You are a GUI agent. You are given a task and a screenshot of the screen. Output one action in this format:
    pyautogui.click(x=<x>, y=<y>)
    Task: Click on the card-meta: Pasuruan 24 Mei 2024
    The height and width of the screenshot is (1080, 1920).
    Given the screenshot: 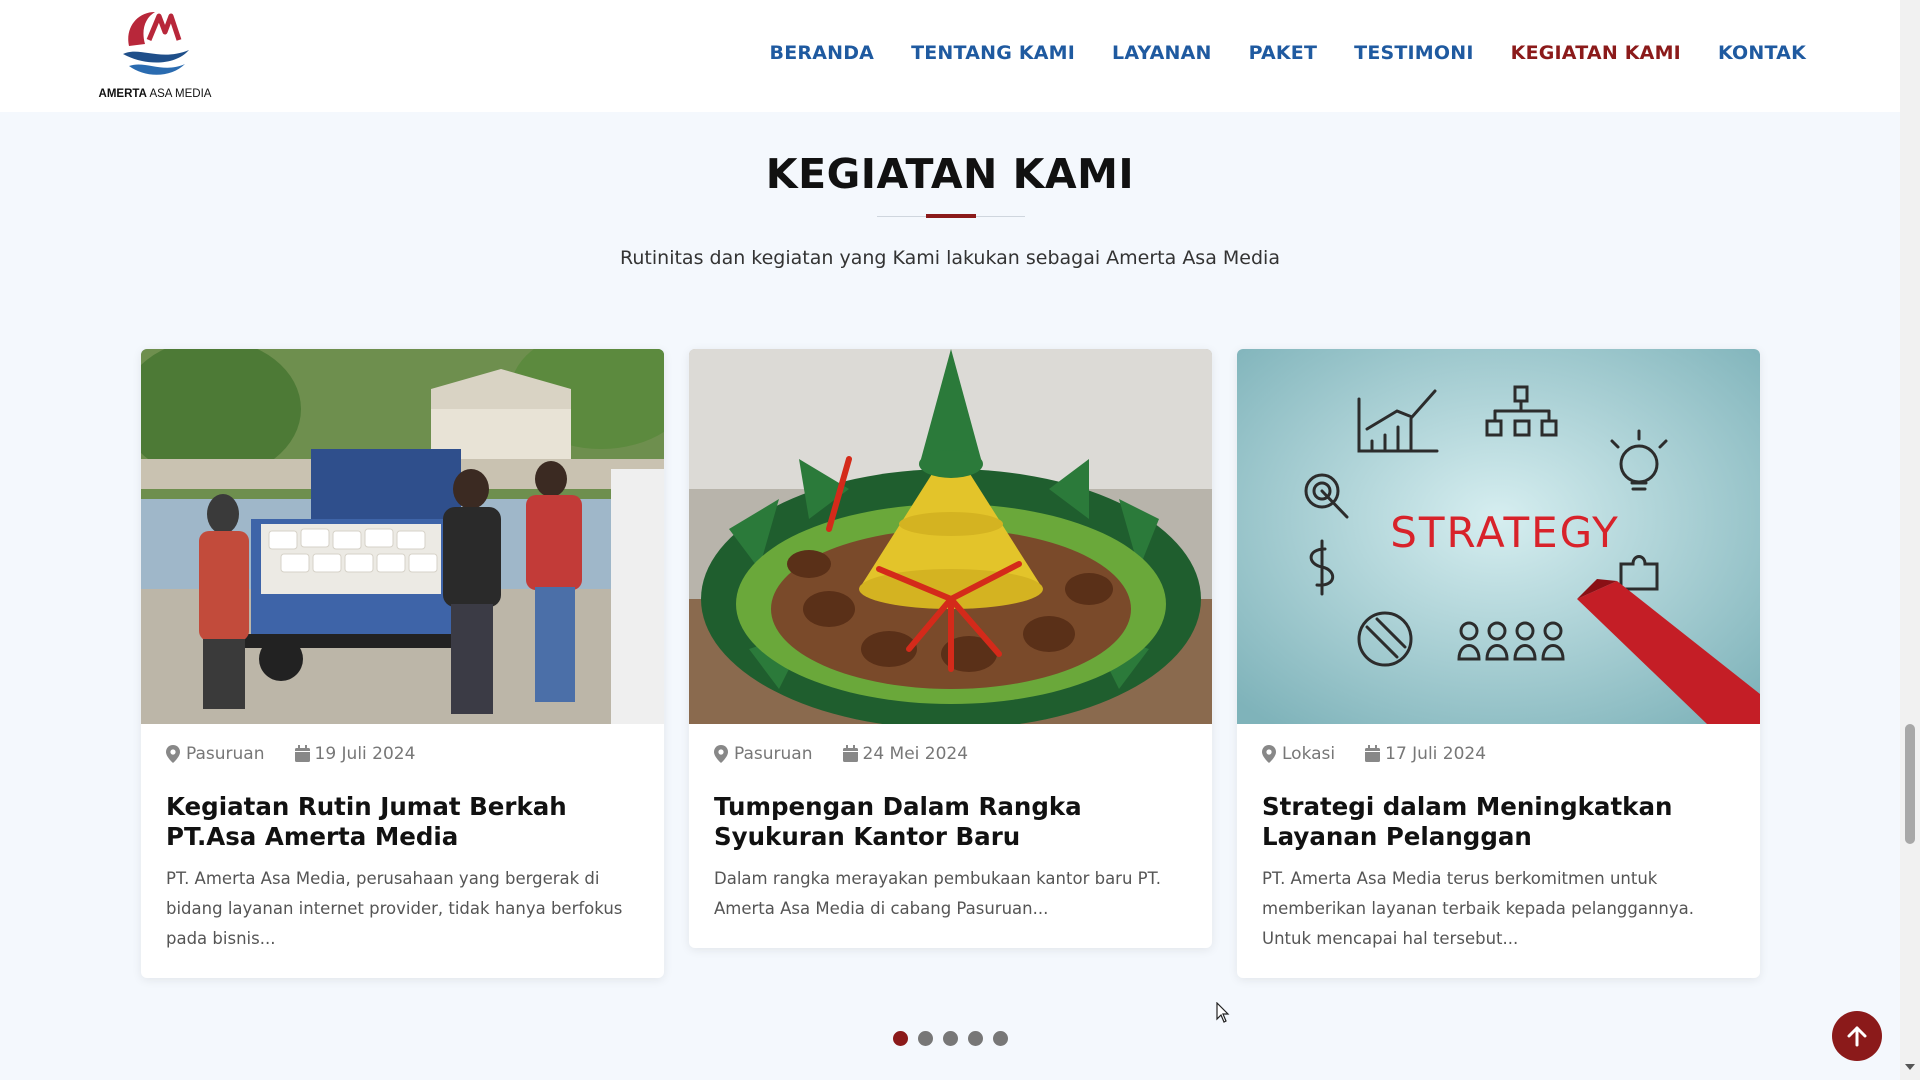 What is the action you would take?
    pyautogui.click(x=950, y=754)
    